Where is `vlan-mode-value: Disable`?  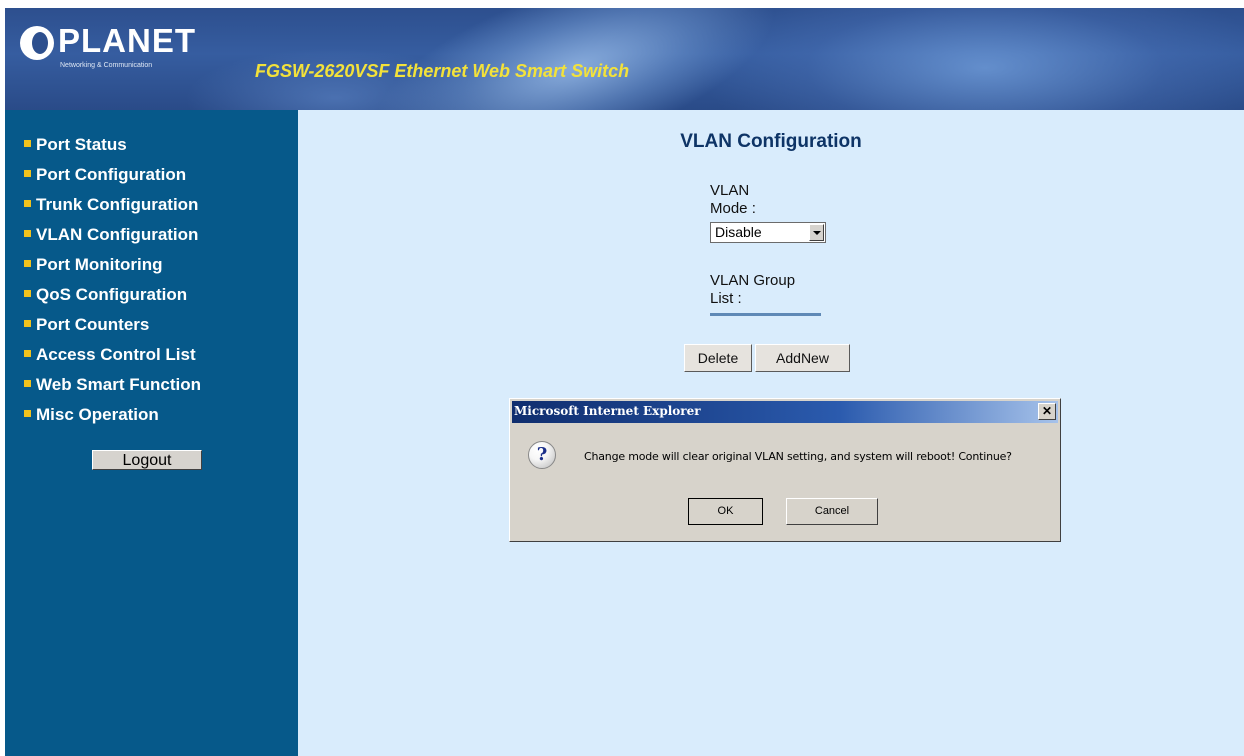 vlan-mode-value: Disable is located at coordinates (738, 232).